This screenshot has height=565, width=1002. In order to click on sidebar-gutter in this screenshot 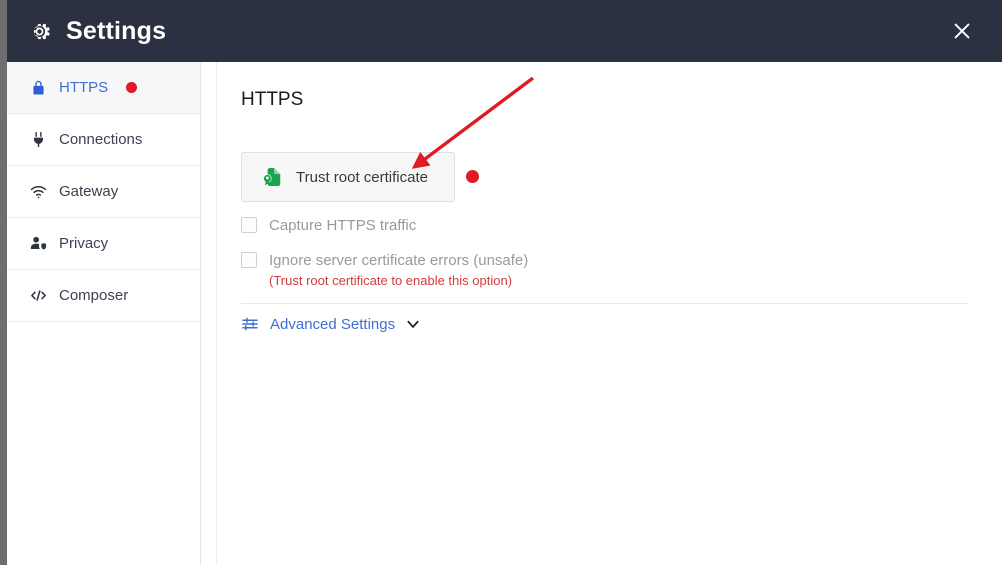, I will do `click(209, 313)`.